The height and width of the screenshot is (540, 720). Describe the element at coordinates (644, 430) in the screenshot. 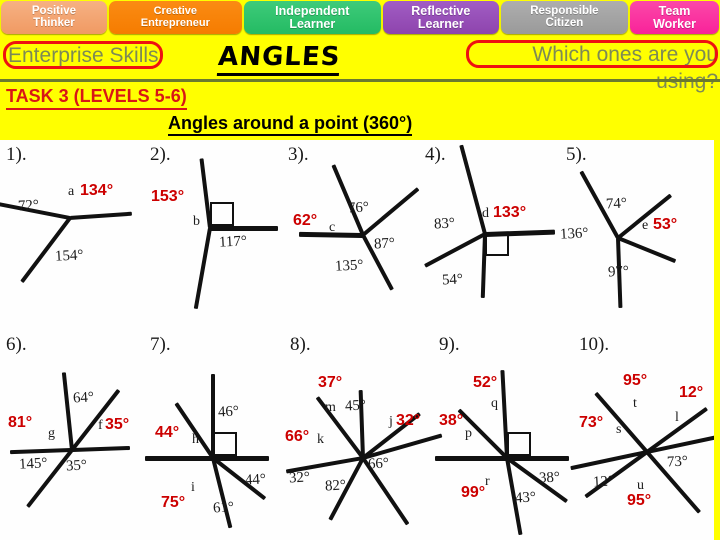

I see `figure-10: 10). 73° 12° t 95° l 12° s 73° u 95°` at that location.